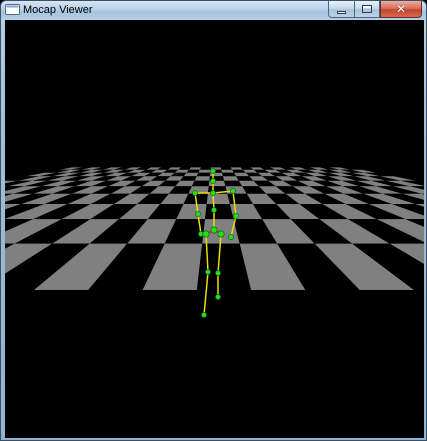 The height and width of the screenshot is (441, 427). I want to click on minimize-icon, so click(341, 12).